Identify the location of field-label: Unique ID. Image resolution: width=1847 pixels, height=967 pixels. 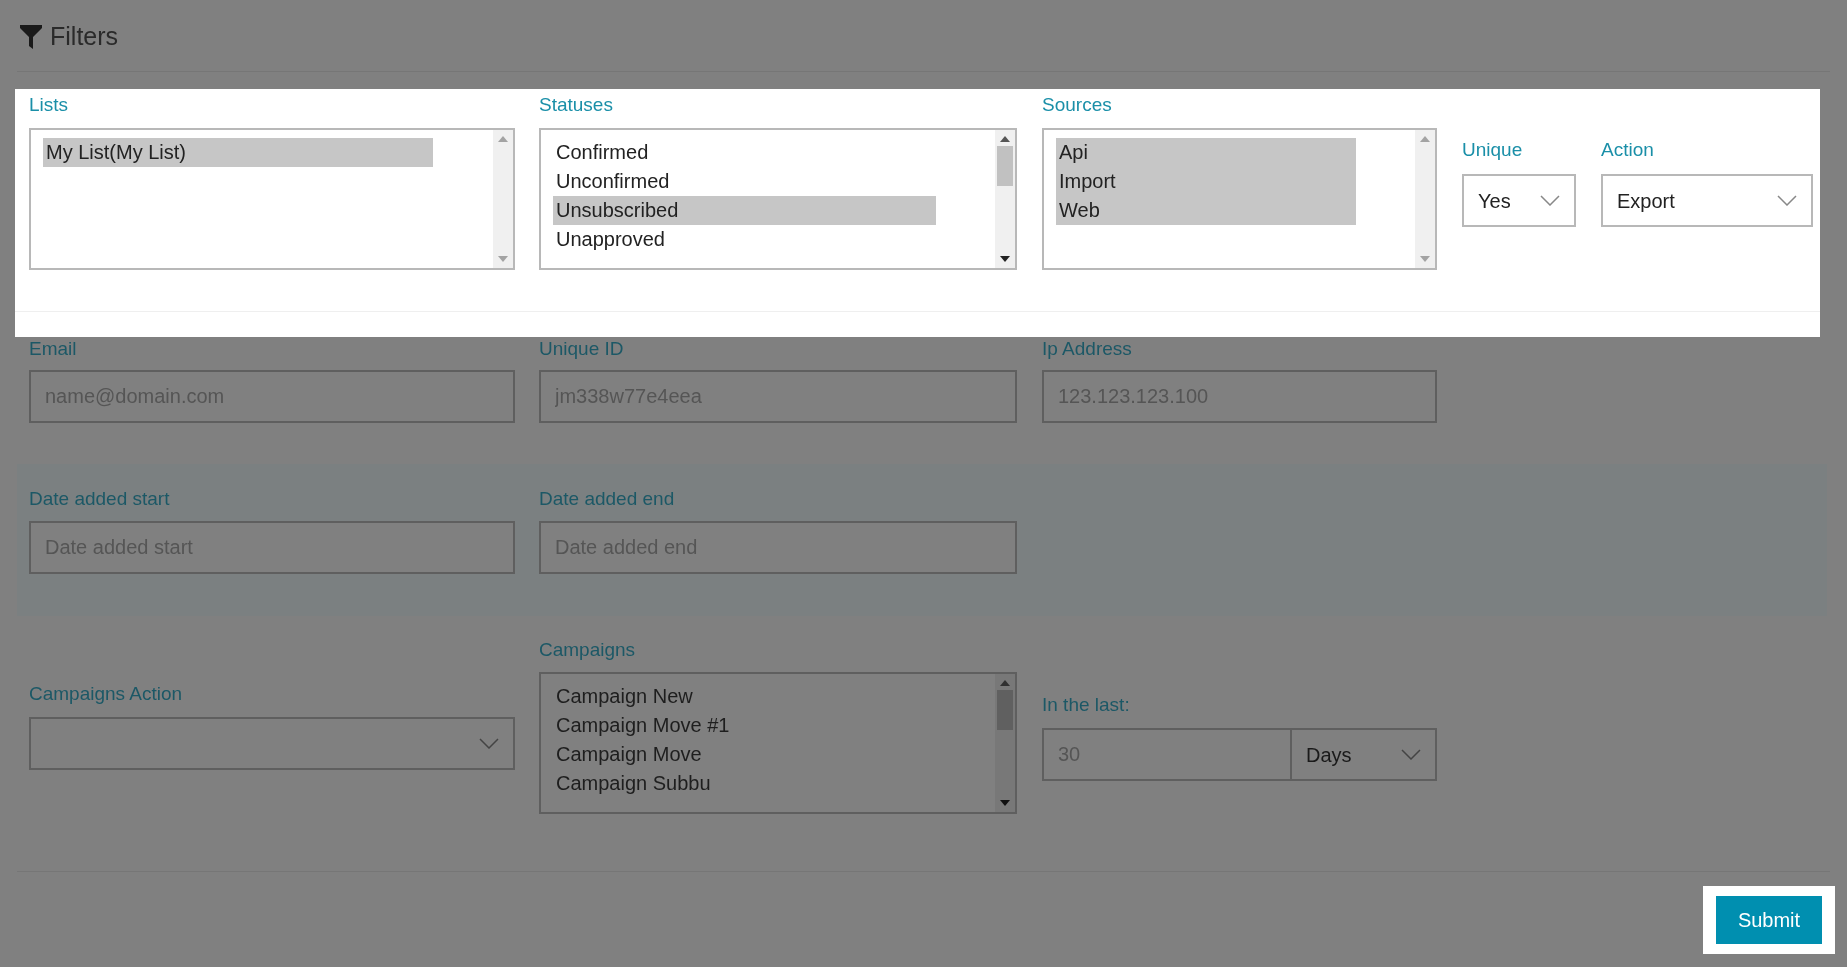
(582, 349).